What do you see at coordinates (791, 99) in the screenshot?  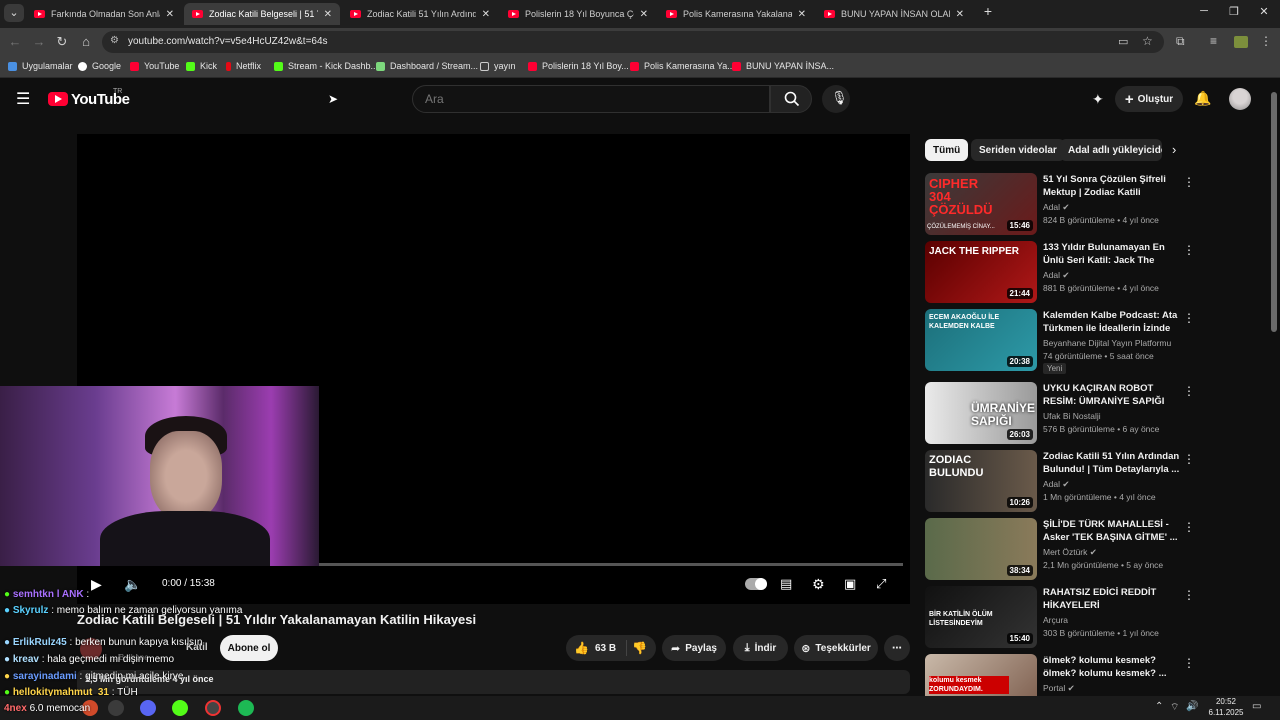 I see `search-button` at bounding box center [791, 99].